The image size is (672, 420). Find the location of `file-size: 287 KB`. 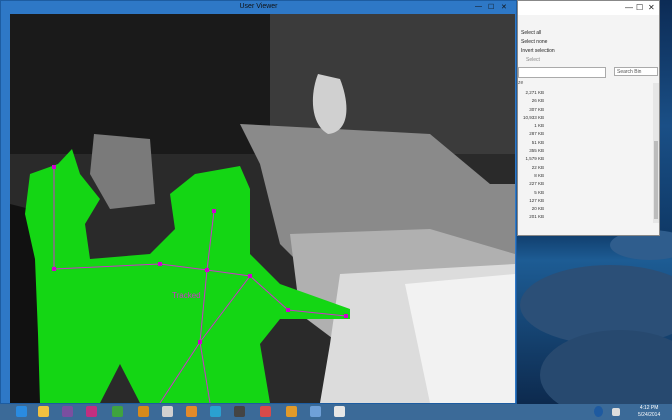

file-size: 287 KB is located at coordinates (536, 134).